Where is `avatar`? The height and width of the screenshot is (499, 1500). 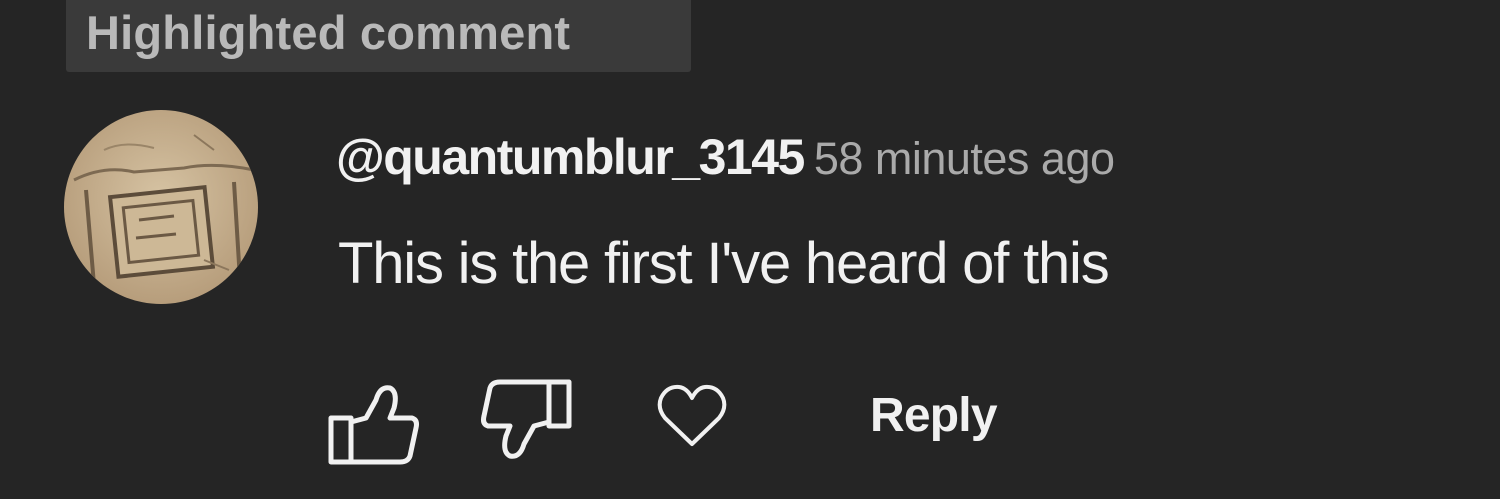
avatar is located at coordinates (161, 207).